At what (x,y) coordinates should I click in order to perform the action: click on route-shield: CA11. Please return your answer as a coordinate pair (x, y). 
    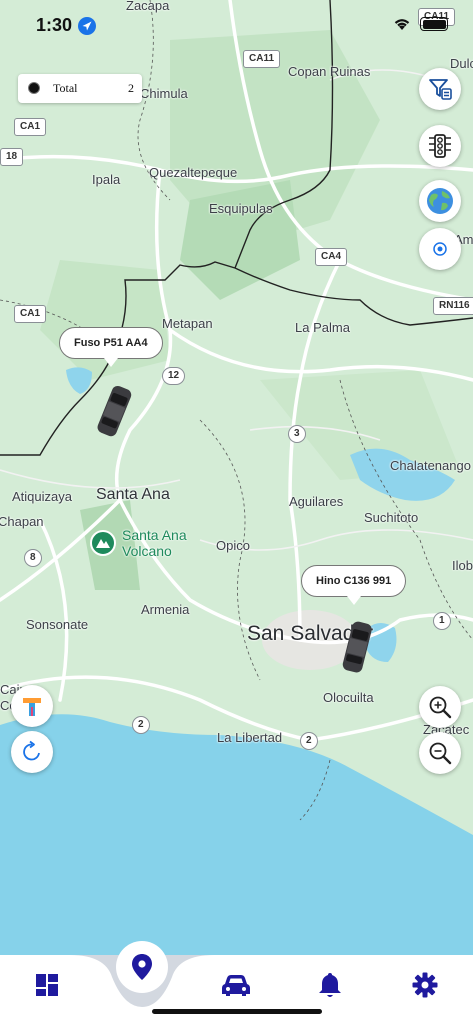
    Looking at the image, I should click on (262, 59).